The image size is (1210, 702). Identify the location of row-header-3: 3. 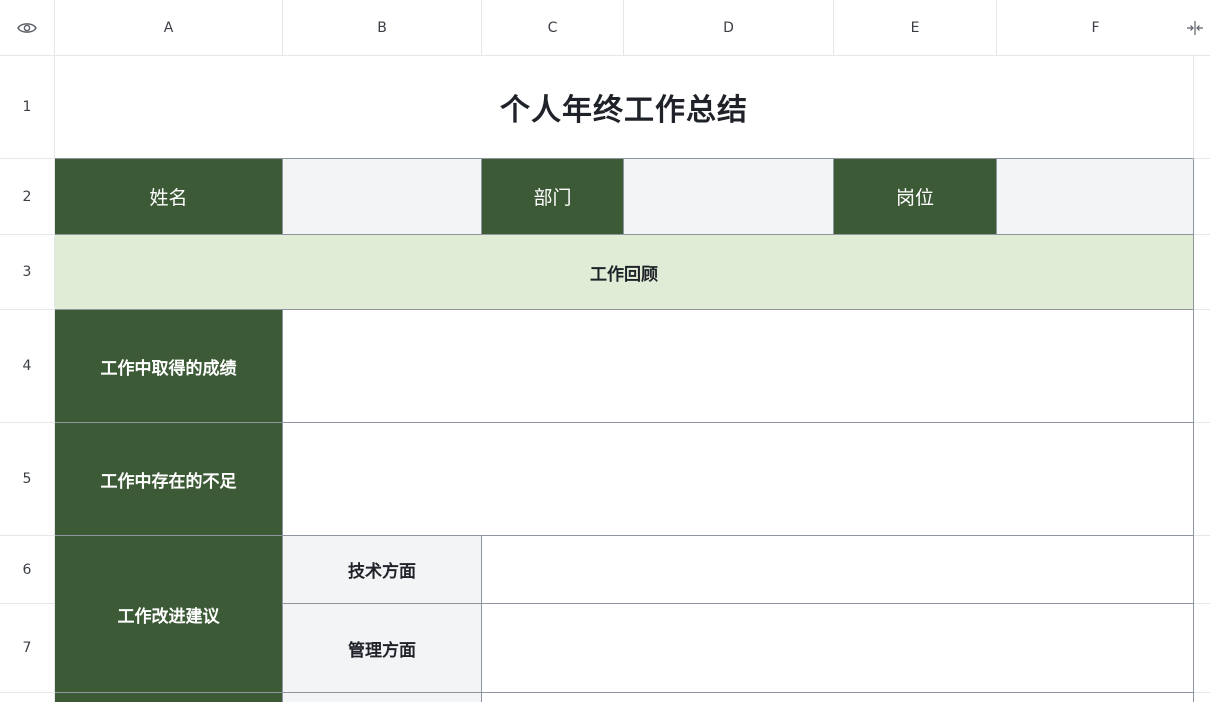
(27, 272).